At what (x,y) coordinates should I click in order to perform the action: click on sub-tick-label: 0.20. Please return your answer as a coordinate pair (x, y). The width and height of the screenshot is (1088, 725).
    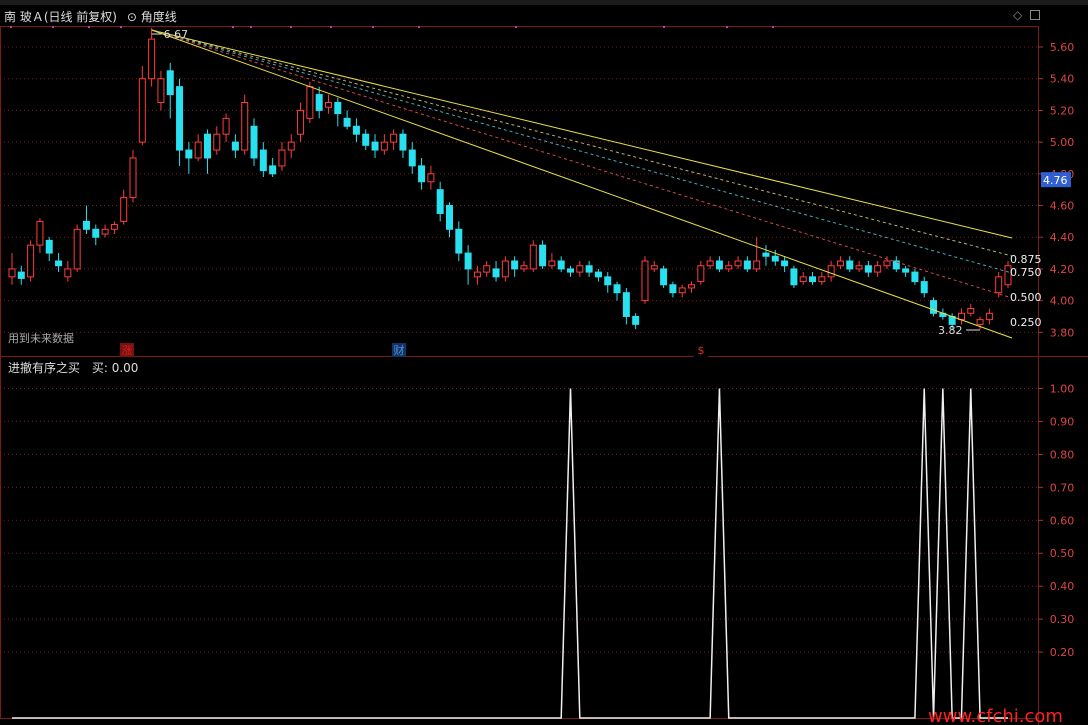
    Looking at the image, I should click on (1062, 652).